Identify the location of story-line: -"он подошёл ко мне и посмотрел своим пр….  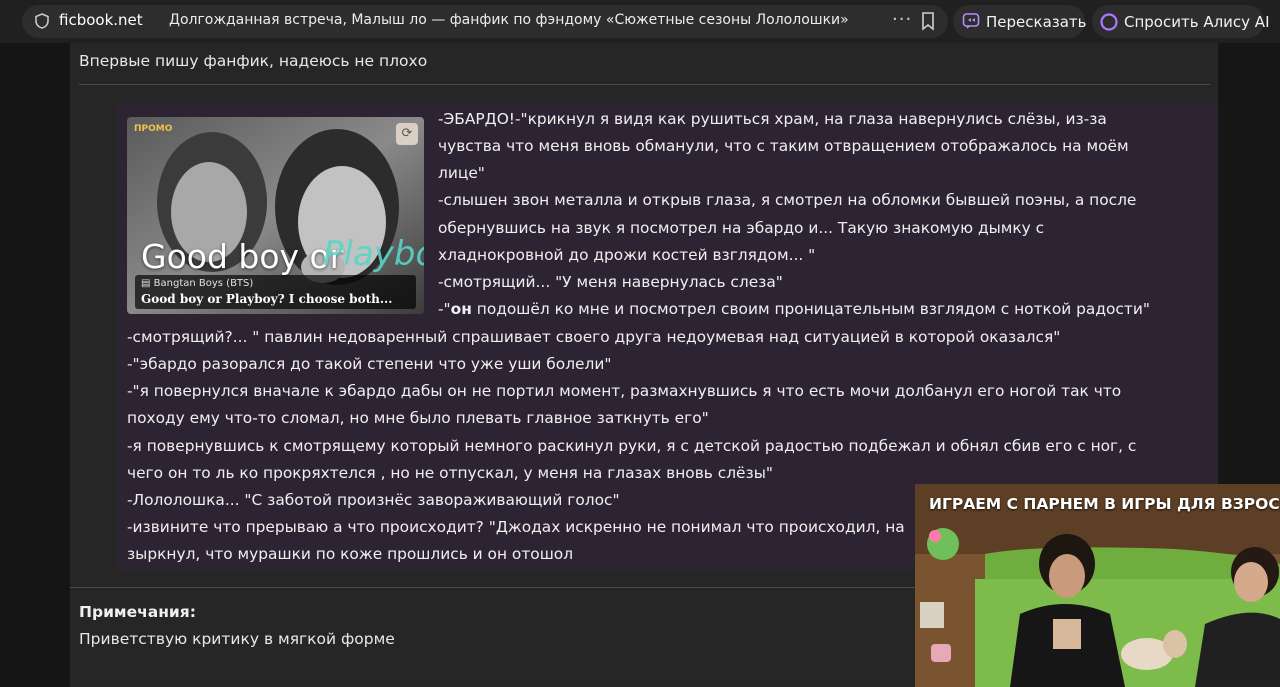
(794, 309).